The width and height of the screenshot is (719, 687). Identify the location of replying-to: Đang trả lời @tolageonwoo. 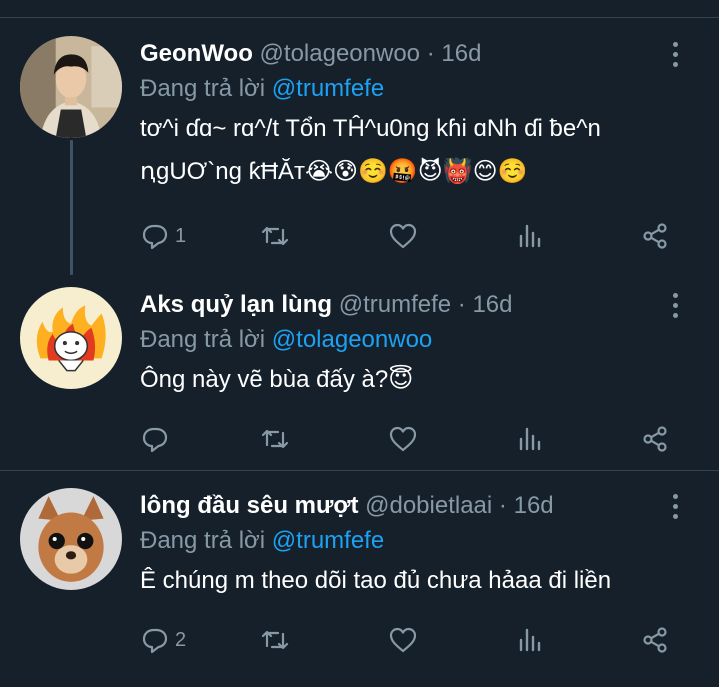
(414, 340).